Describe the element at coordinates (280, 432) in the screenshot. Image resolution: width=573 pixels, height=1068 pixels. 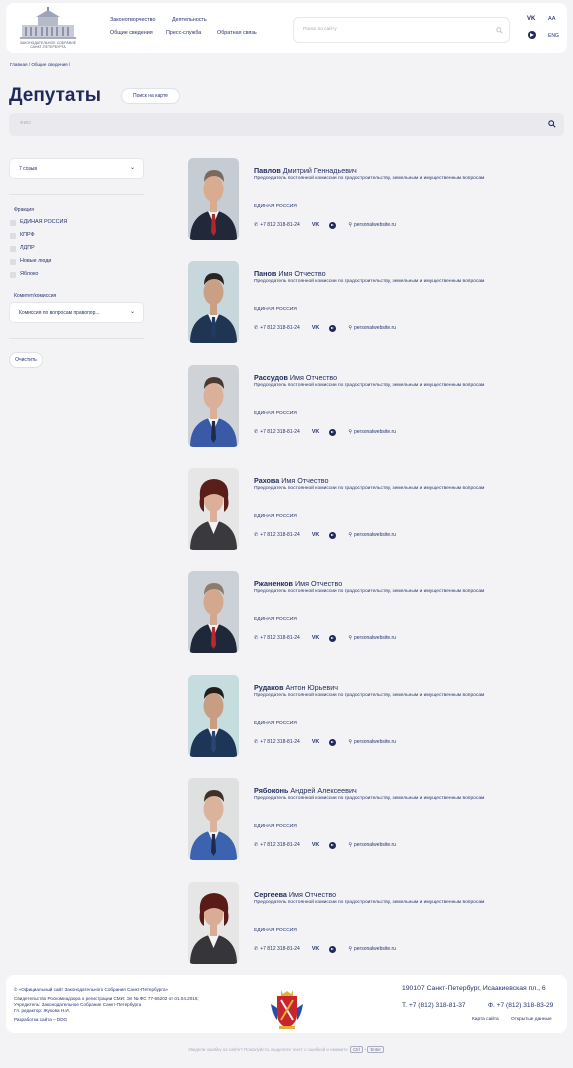
I see `deputy-phone-number: +7 812 318-81-24` at that location.